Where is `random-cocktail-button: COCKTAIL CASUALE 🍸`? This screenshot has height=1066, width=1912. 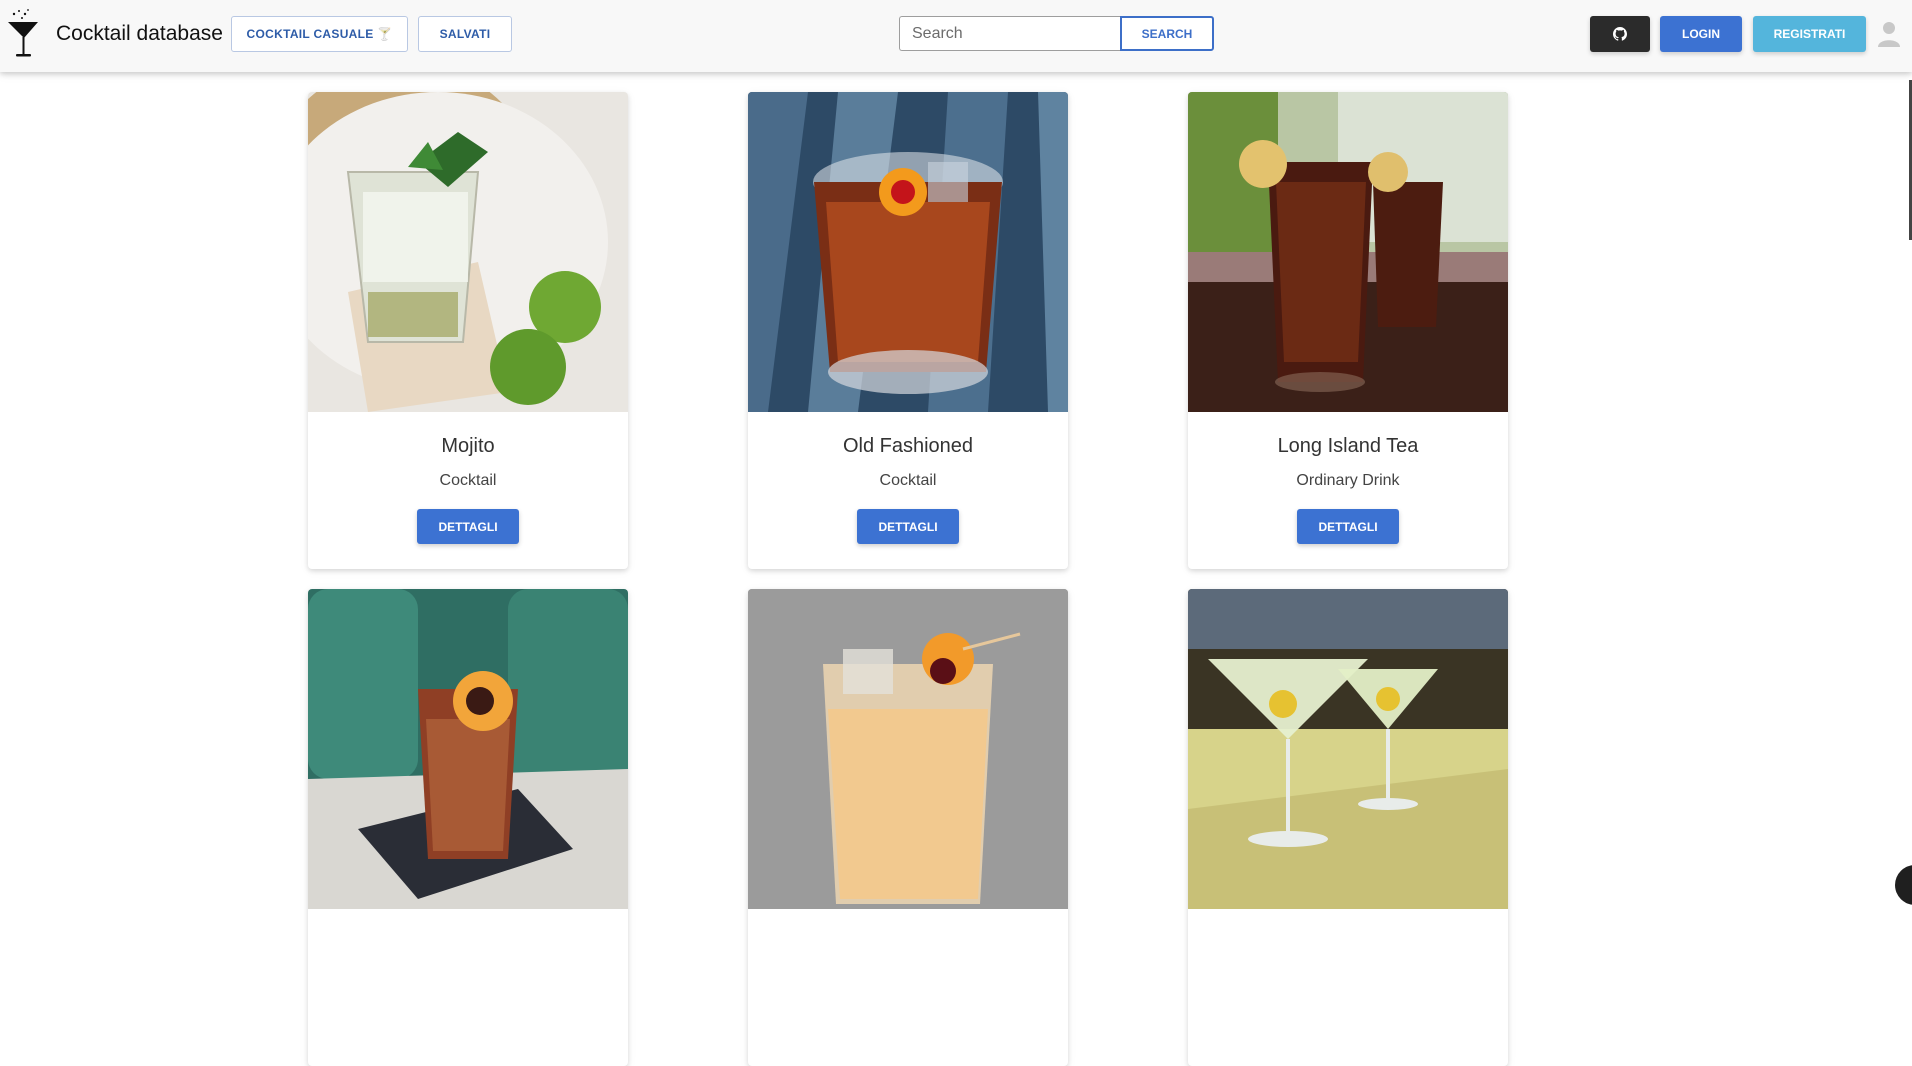
random-cocktail-button: COCKTAIL CASUALE 🍸 is located at coordinates (319, 34).